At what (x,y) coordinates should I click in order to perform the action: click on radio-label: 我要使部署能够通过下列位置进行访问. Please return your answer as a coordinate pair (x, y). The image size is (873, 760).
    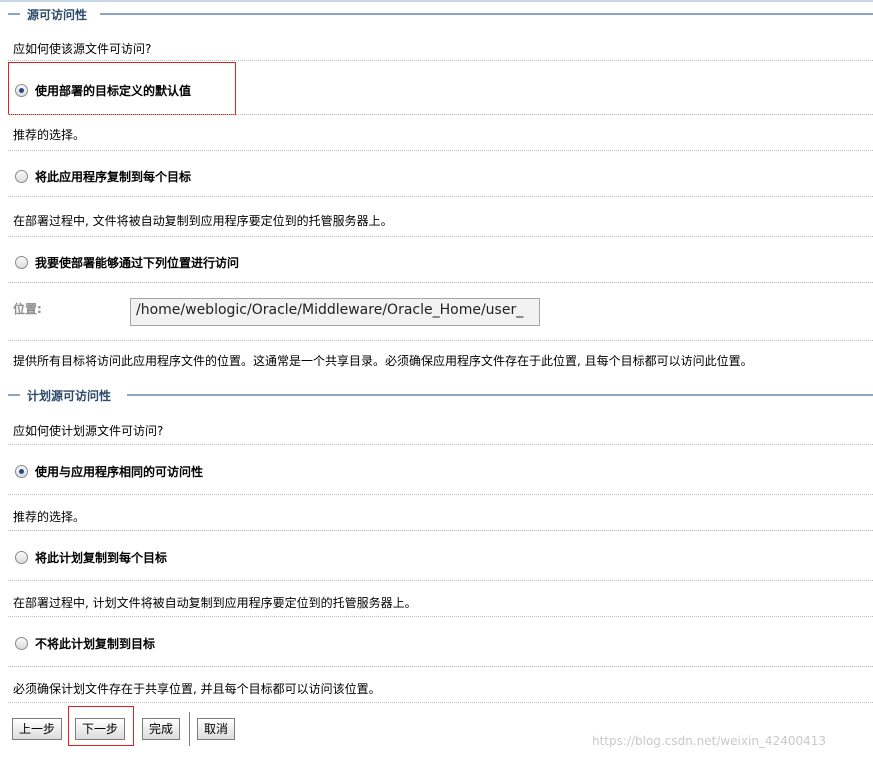
    Looking at the image, I should click on (137, 262).